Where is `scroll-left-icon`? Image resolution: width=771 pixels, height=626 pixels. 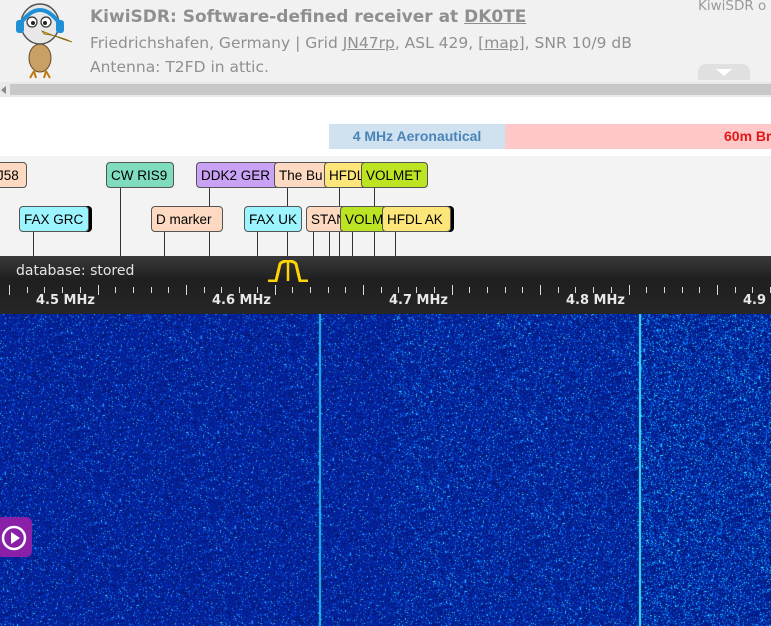
scroll-left-icon is located at coordinates (3, 90).